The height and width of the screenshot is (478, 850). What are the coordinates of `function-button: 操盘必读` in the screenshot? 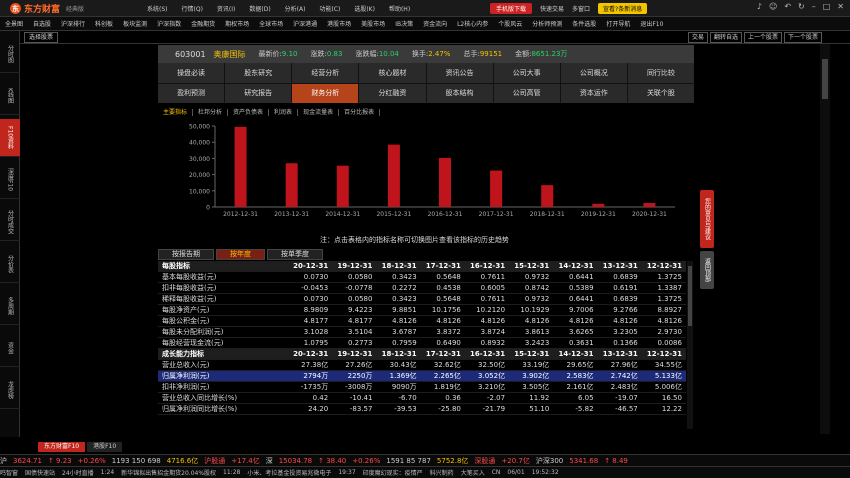 It's located at (191, 73).